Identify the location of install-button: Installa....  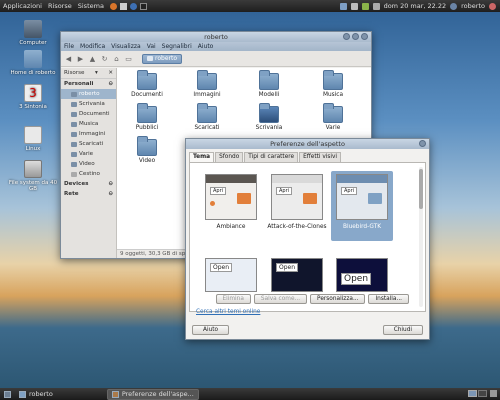
(388, 299).